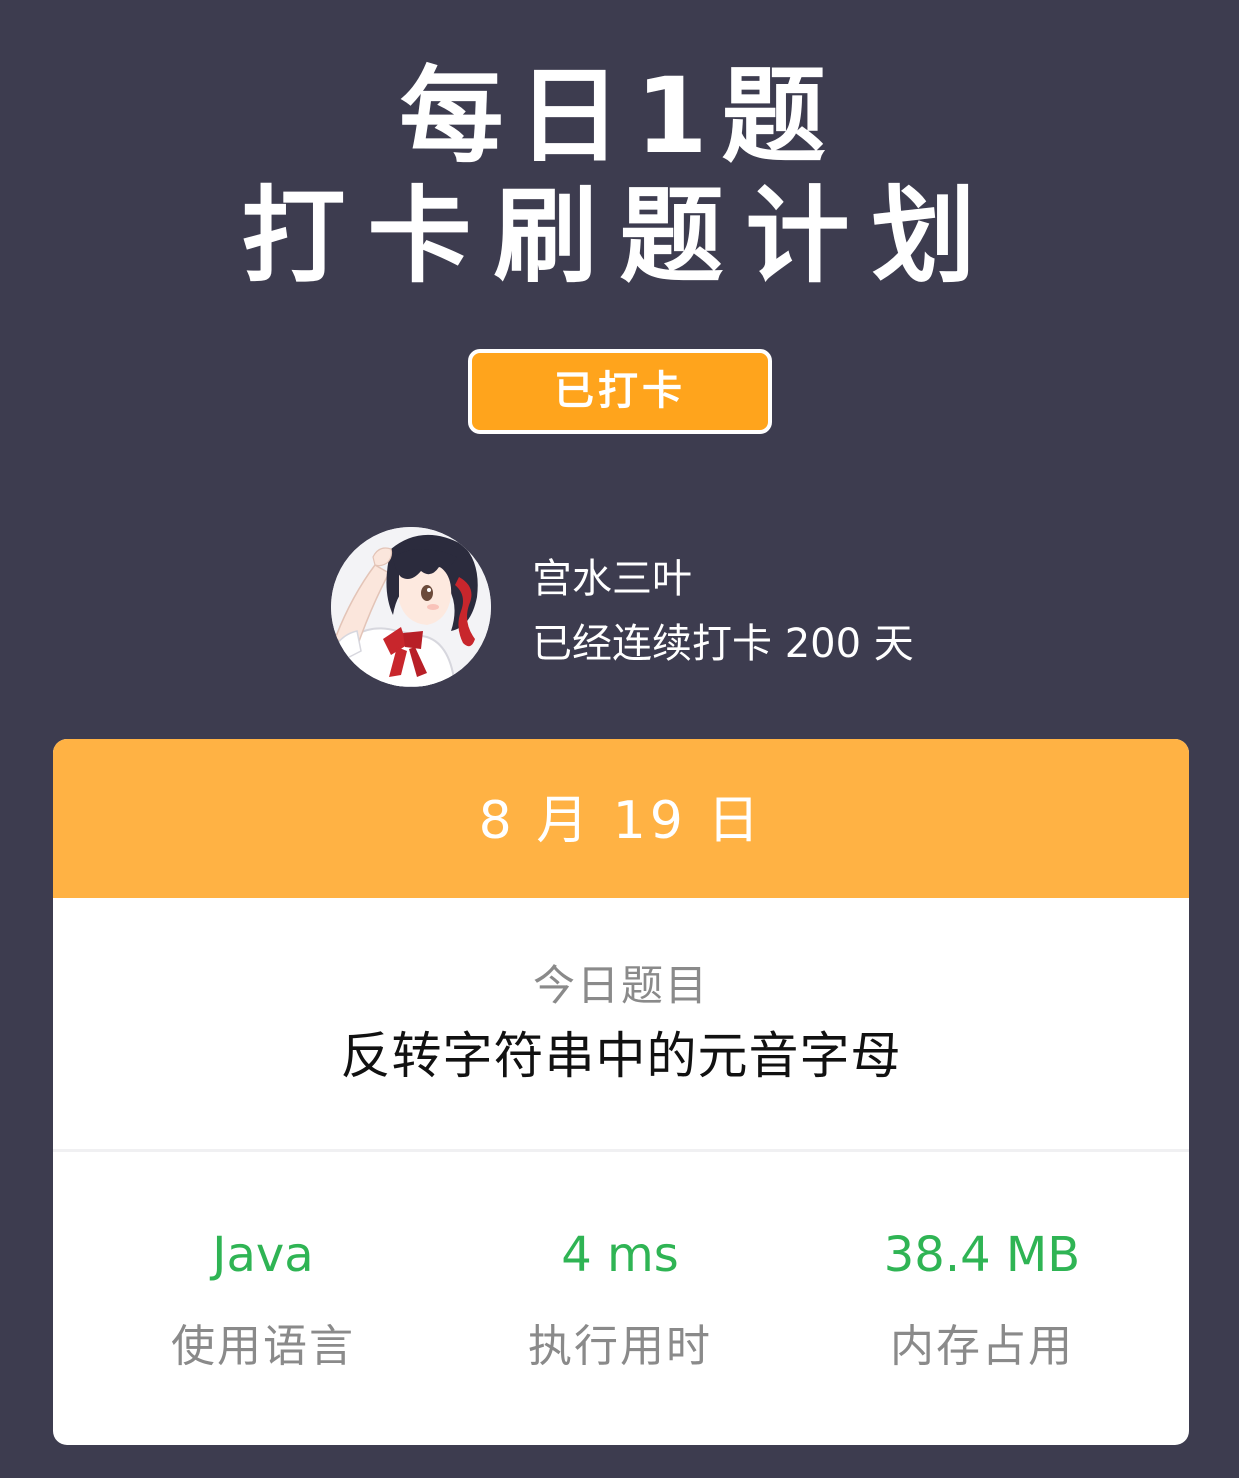 The image size is (1239, 1478). What do you see at coordinates (263, 1255) in the screenshot?
I see `language-value: Java` at bounding box center [263, 1255].